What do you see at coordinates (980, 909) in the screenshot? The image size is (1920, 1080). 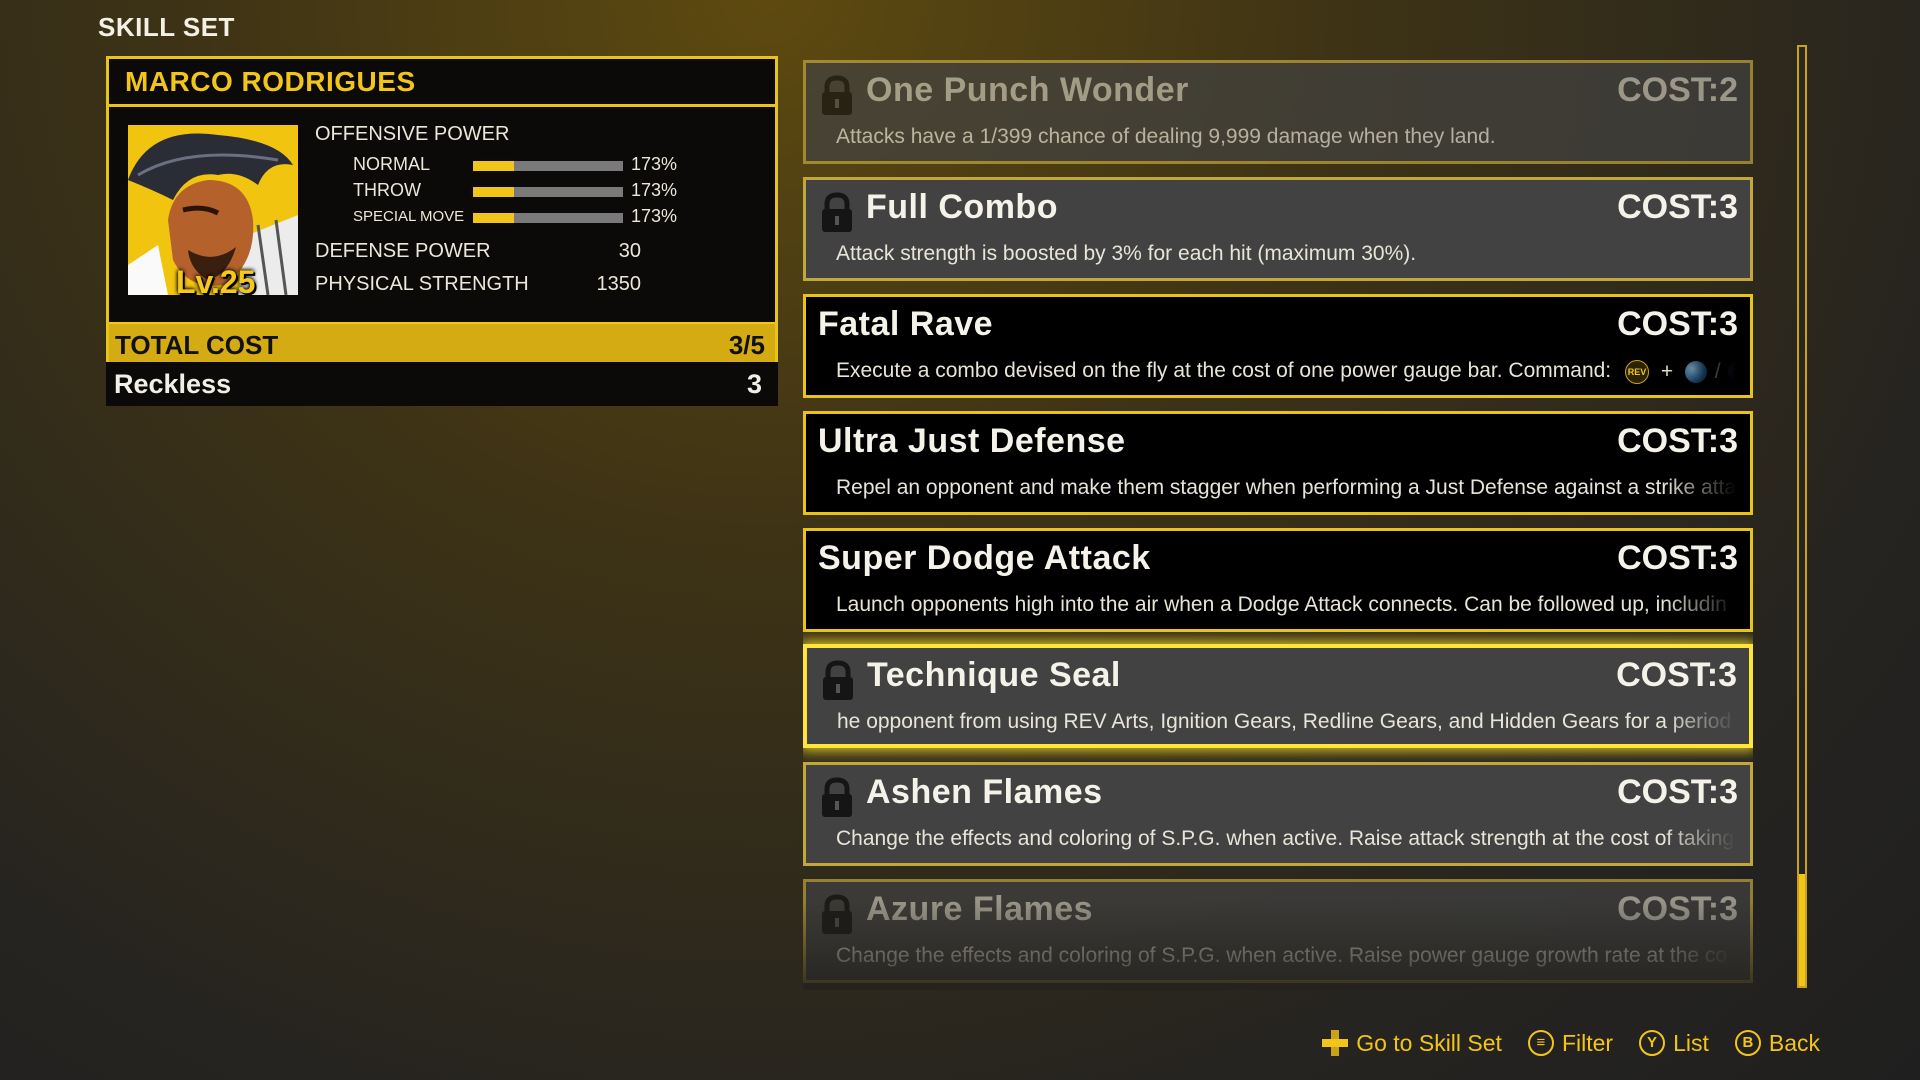 I see `skill-name: Azure Flames` at bounding box center [980, 909].